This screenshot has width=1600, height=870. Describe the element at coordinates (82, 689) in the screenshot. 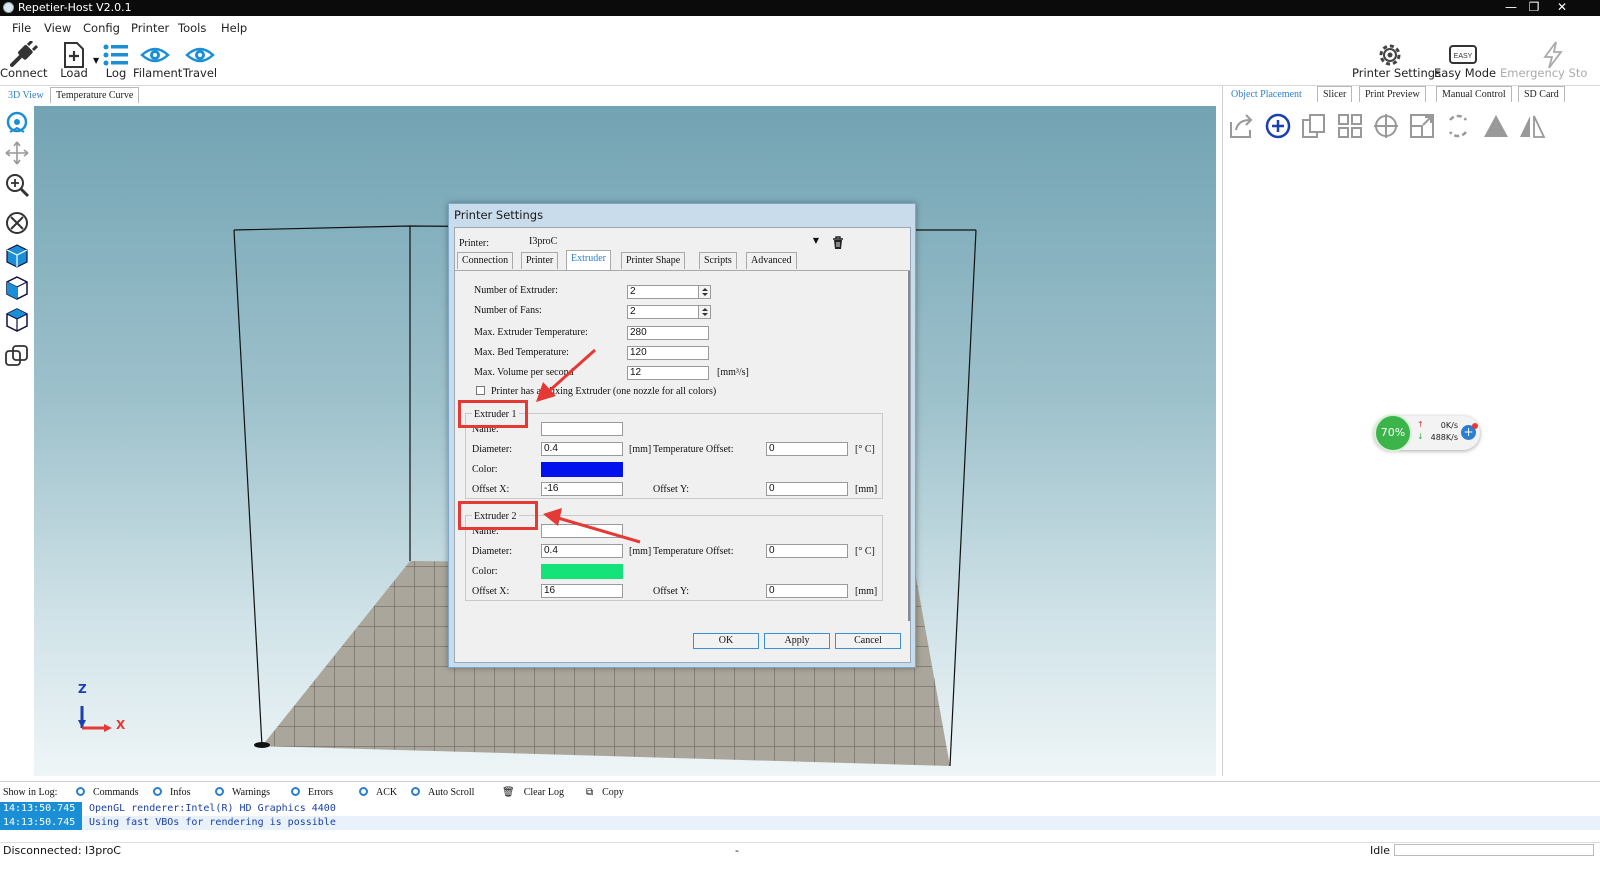

I see `axis-z-label: Z` at that location.